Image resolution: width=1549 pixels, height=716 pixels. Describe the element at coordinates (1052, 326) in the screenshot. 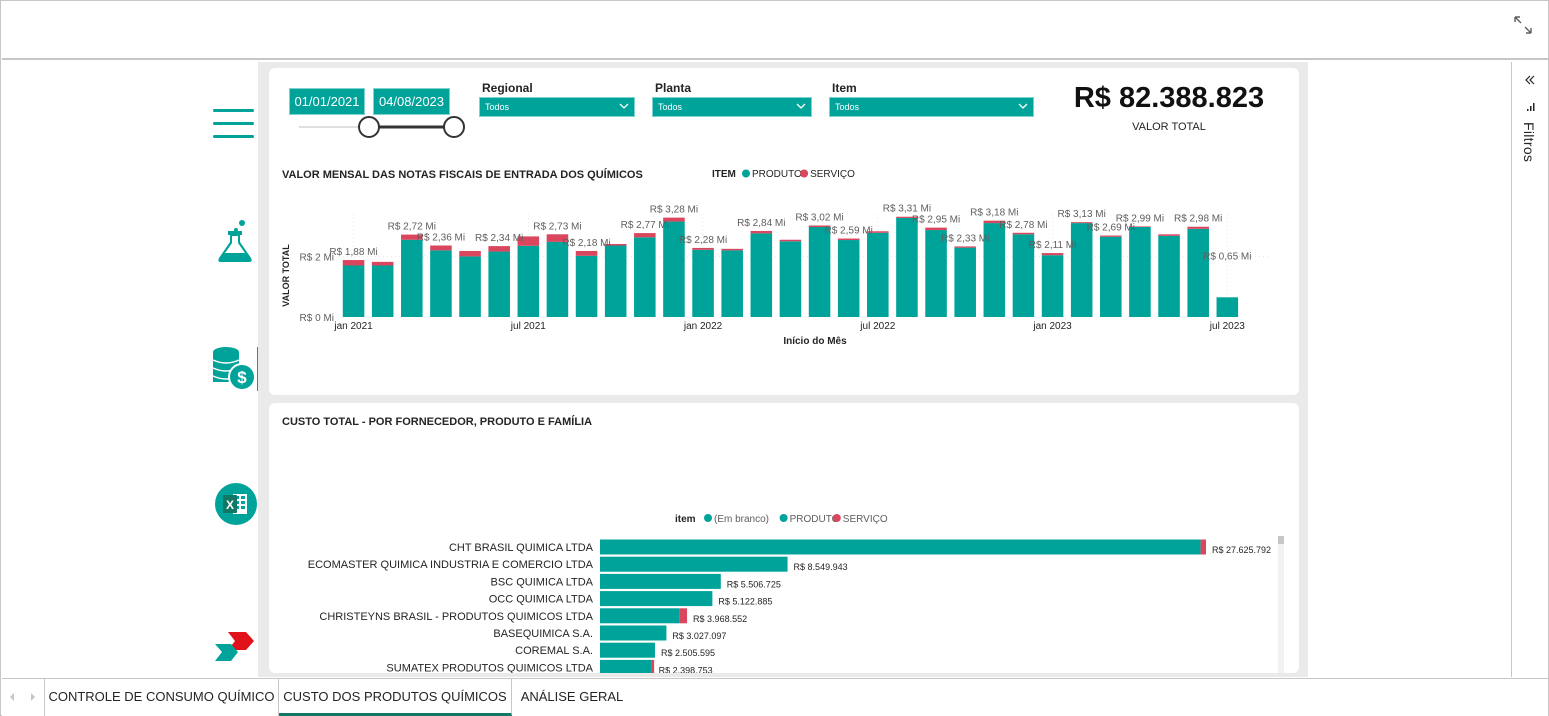

I see `x-tick-label: jan 2023` at that location.